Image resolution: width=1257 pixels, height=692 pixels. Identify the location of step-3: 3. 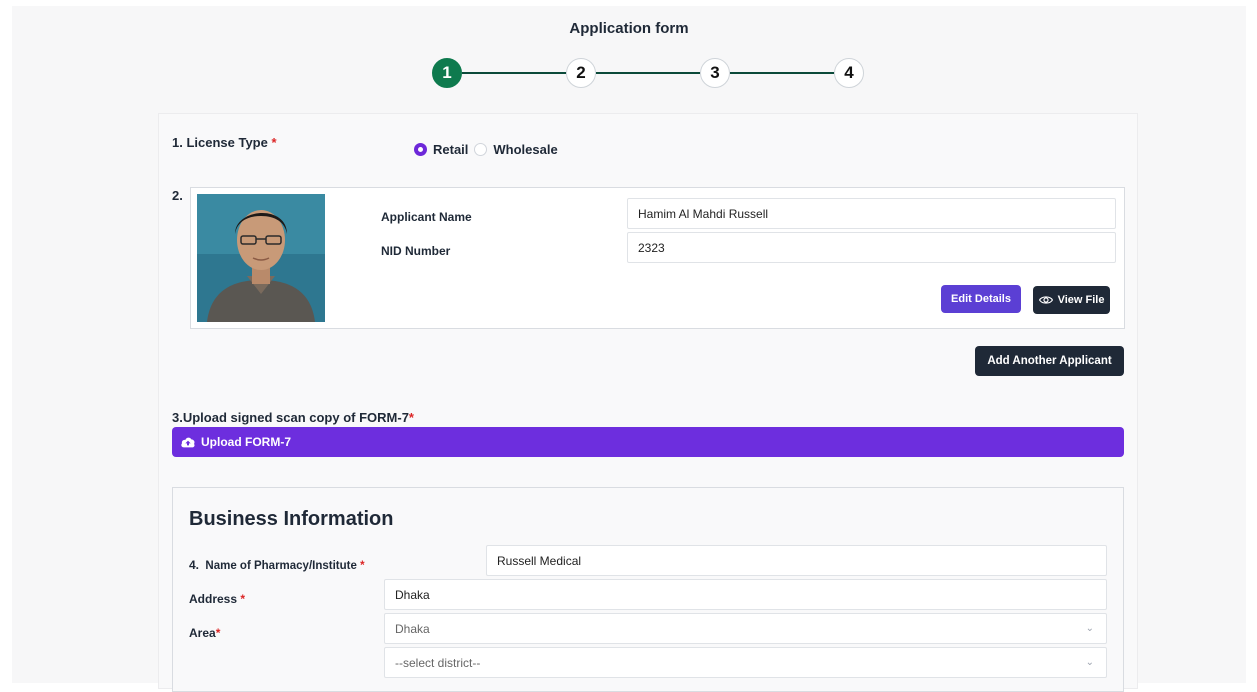
(715, 73).